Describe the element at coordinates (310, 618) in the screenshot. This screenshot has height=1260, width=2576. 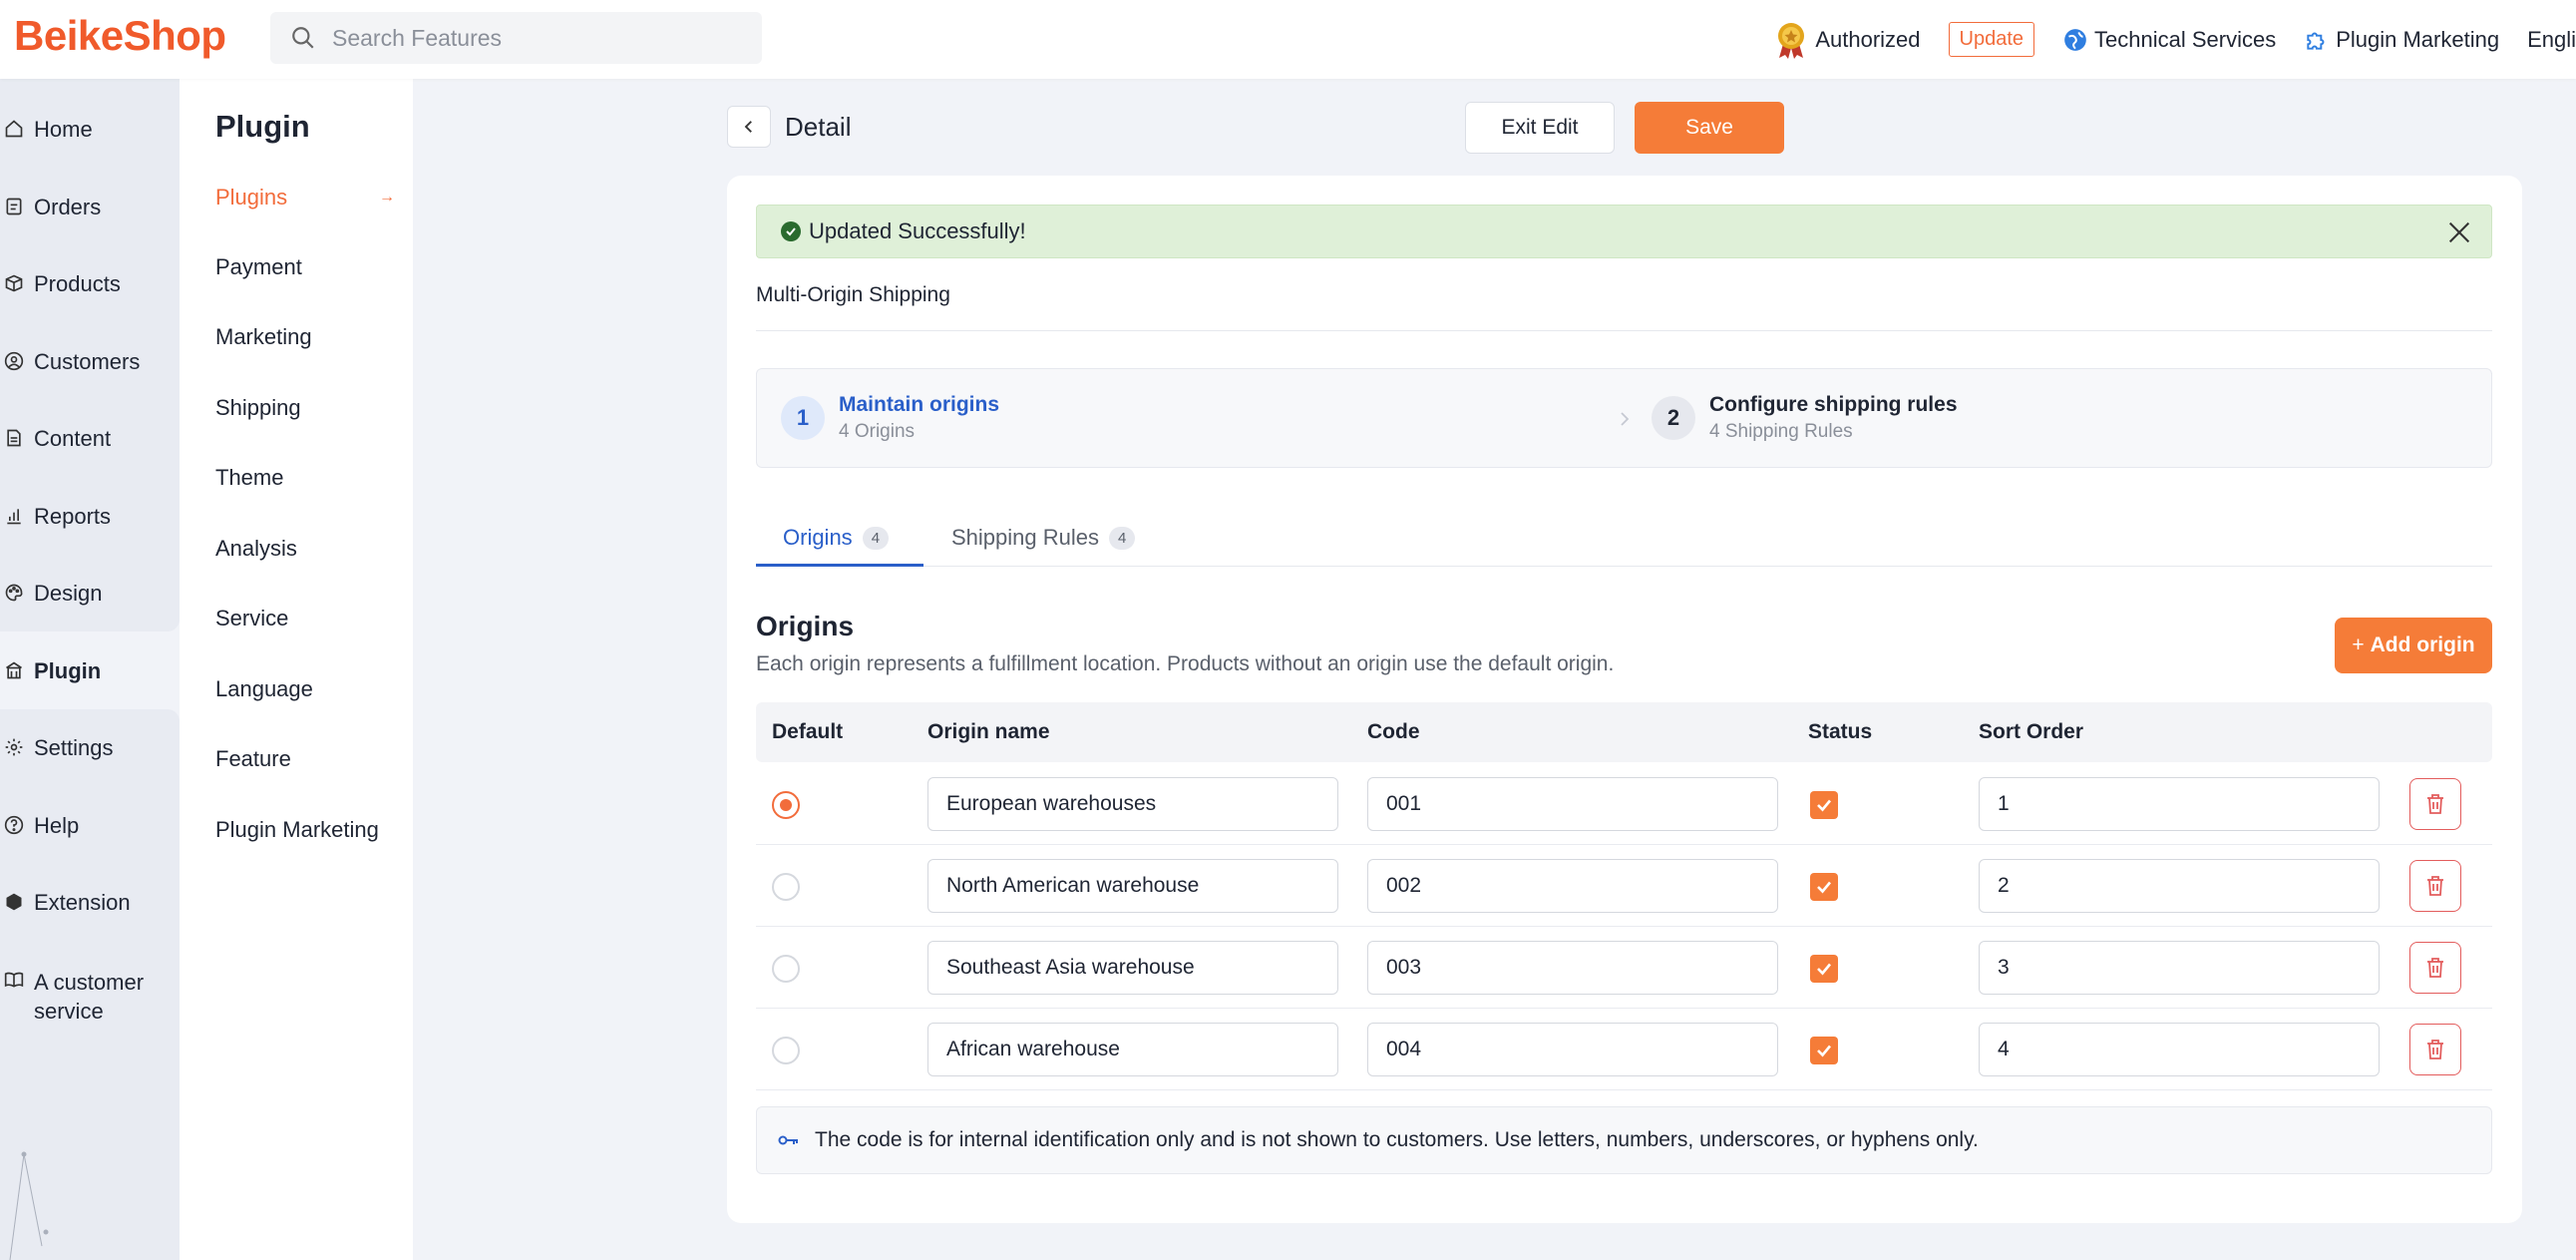
I see `subnav-item-service: Service` at that location.